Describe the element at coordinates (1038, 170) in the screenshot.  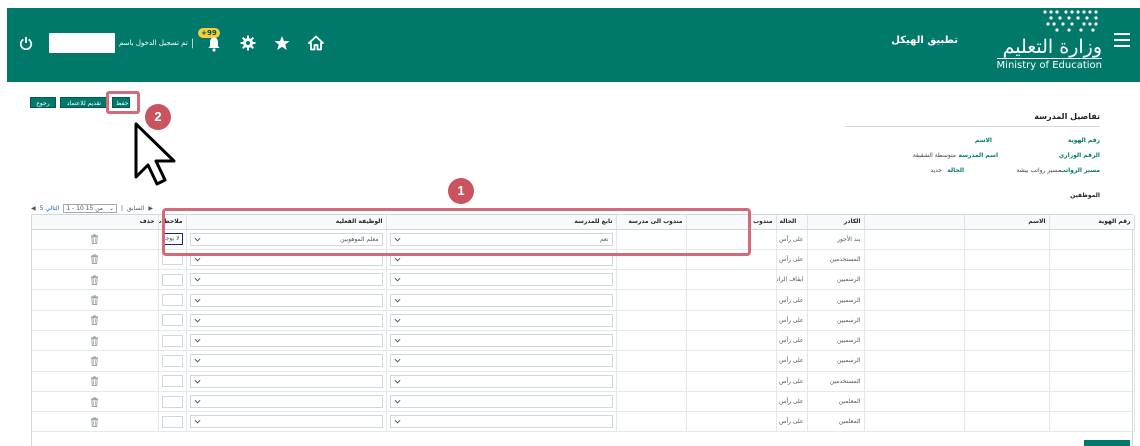
I see `payroll-value: مسير رواتب بيشة` at that location.